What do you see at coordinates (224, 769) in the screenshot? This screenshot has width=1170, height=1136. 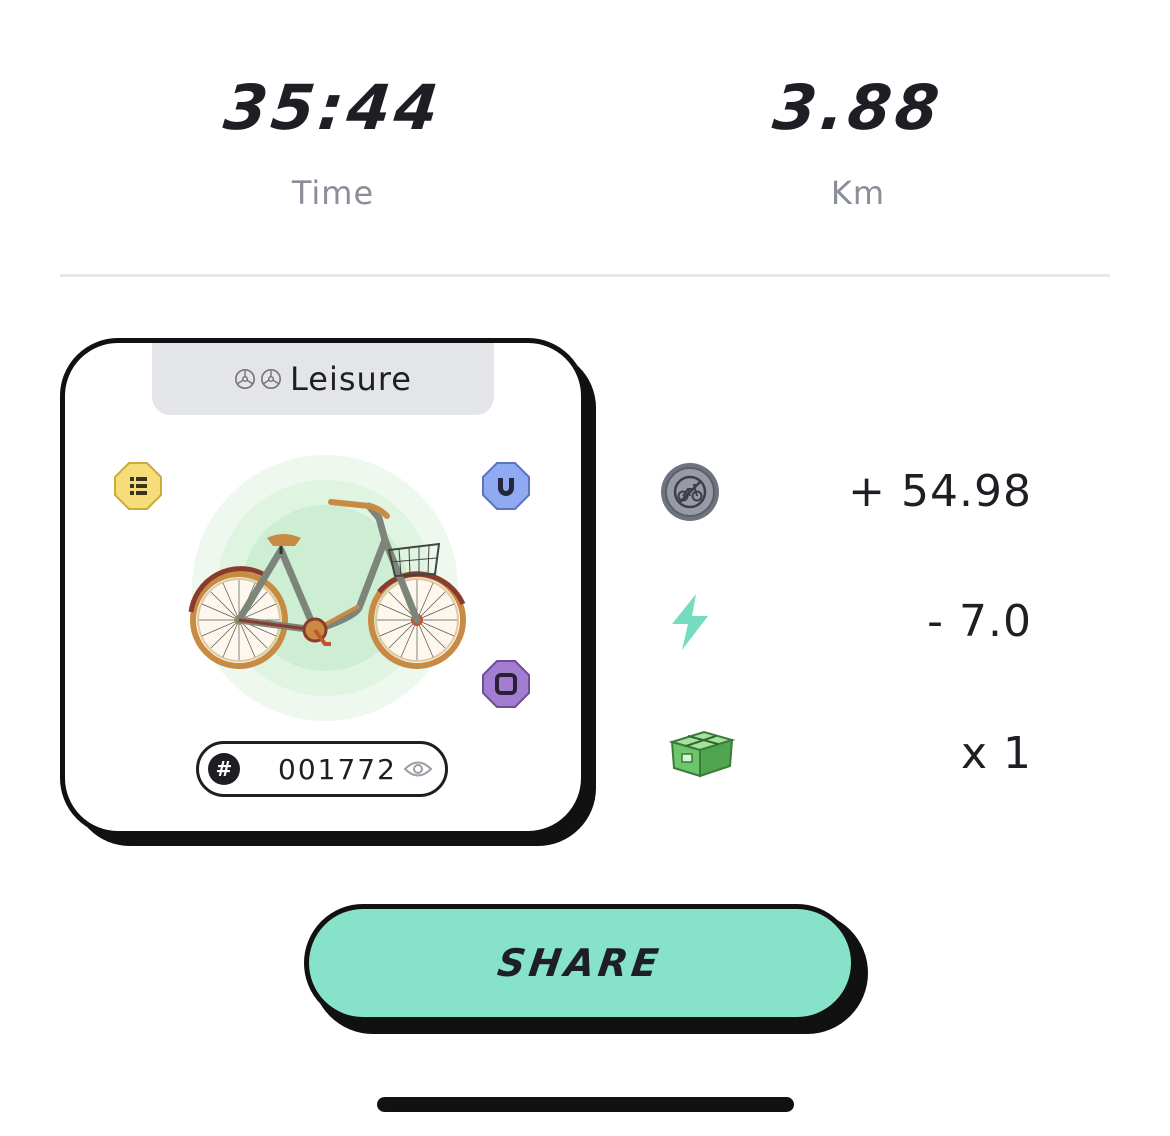 I see `hash-icon: #` at bounding box center [224, 769].